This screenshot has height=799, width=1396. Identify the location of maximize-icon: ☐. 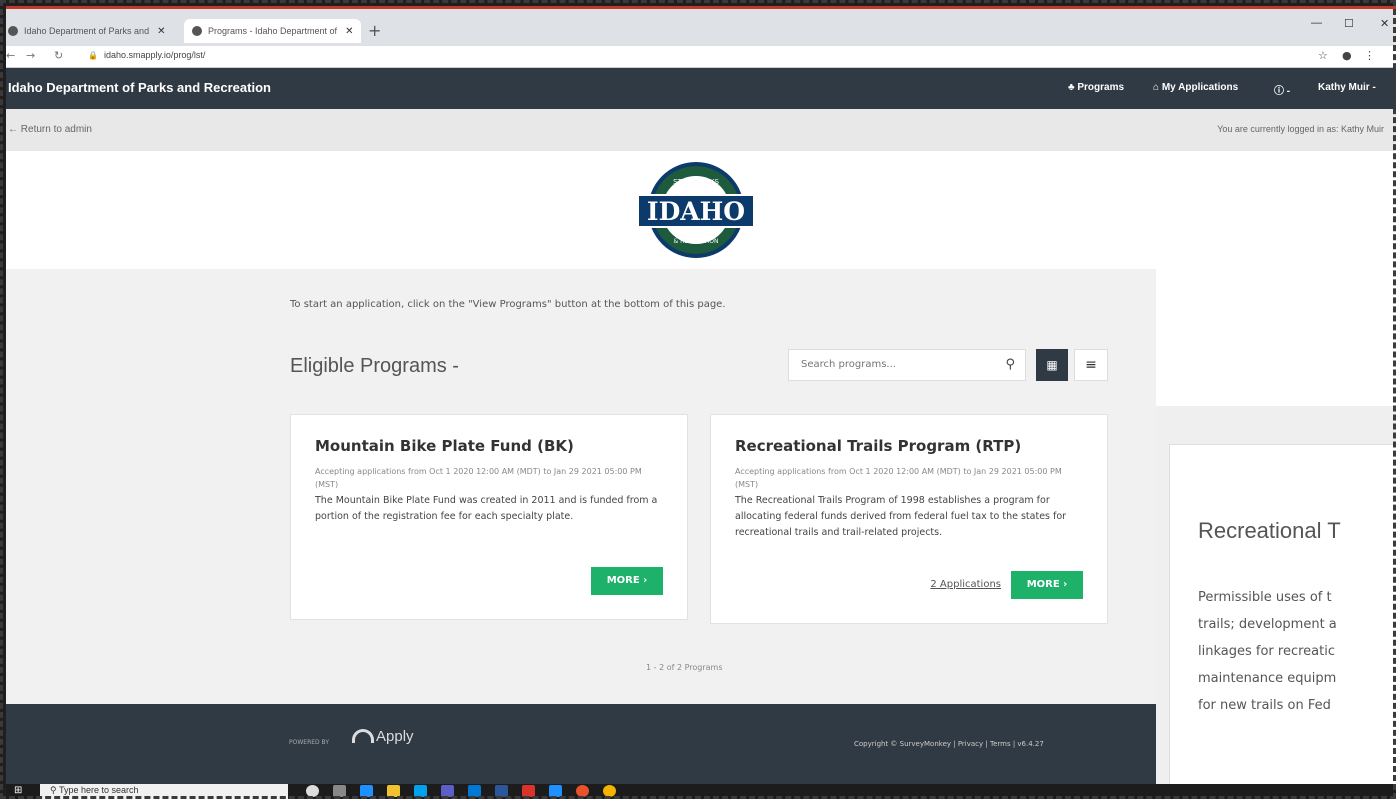
(1349, 23).